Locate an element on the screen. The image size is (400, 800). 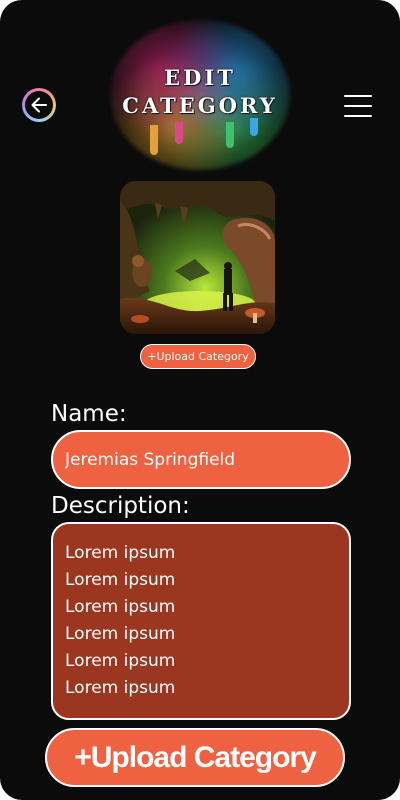
page-title-line2: CATEGORY is located at coordinates (200, 105).